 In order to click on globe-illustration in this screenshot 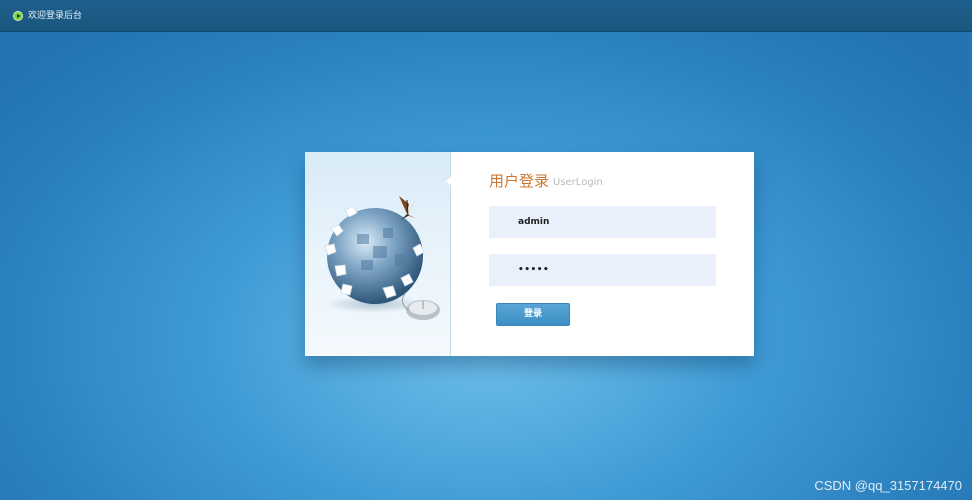, I will do `click(381, 261)`.